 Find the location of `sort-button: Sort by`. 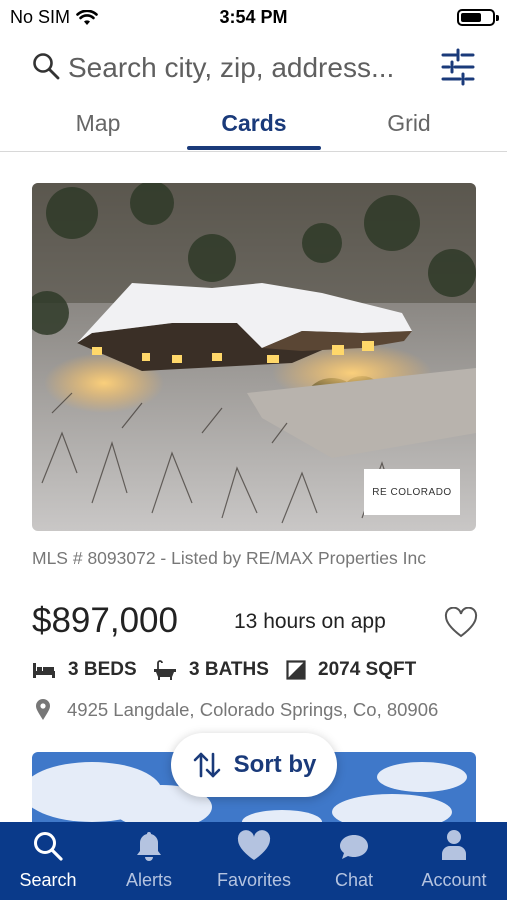

sort-button: Sort by is located at coordinates (254, 765).